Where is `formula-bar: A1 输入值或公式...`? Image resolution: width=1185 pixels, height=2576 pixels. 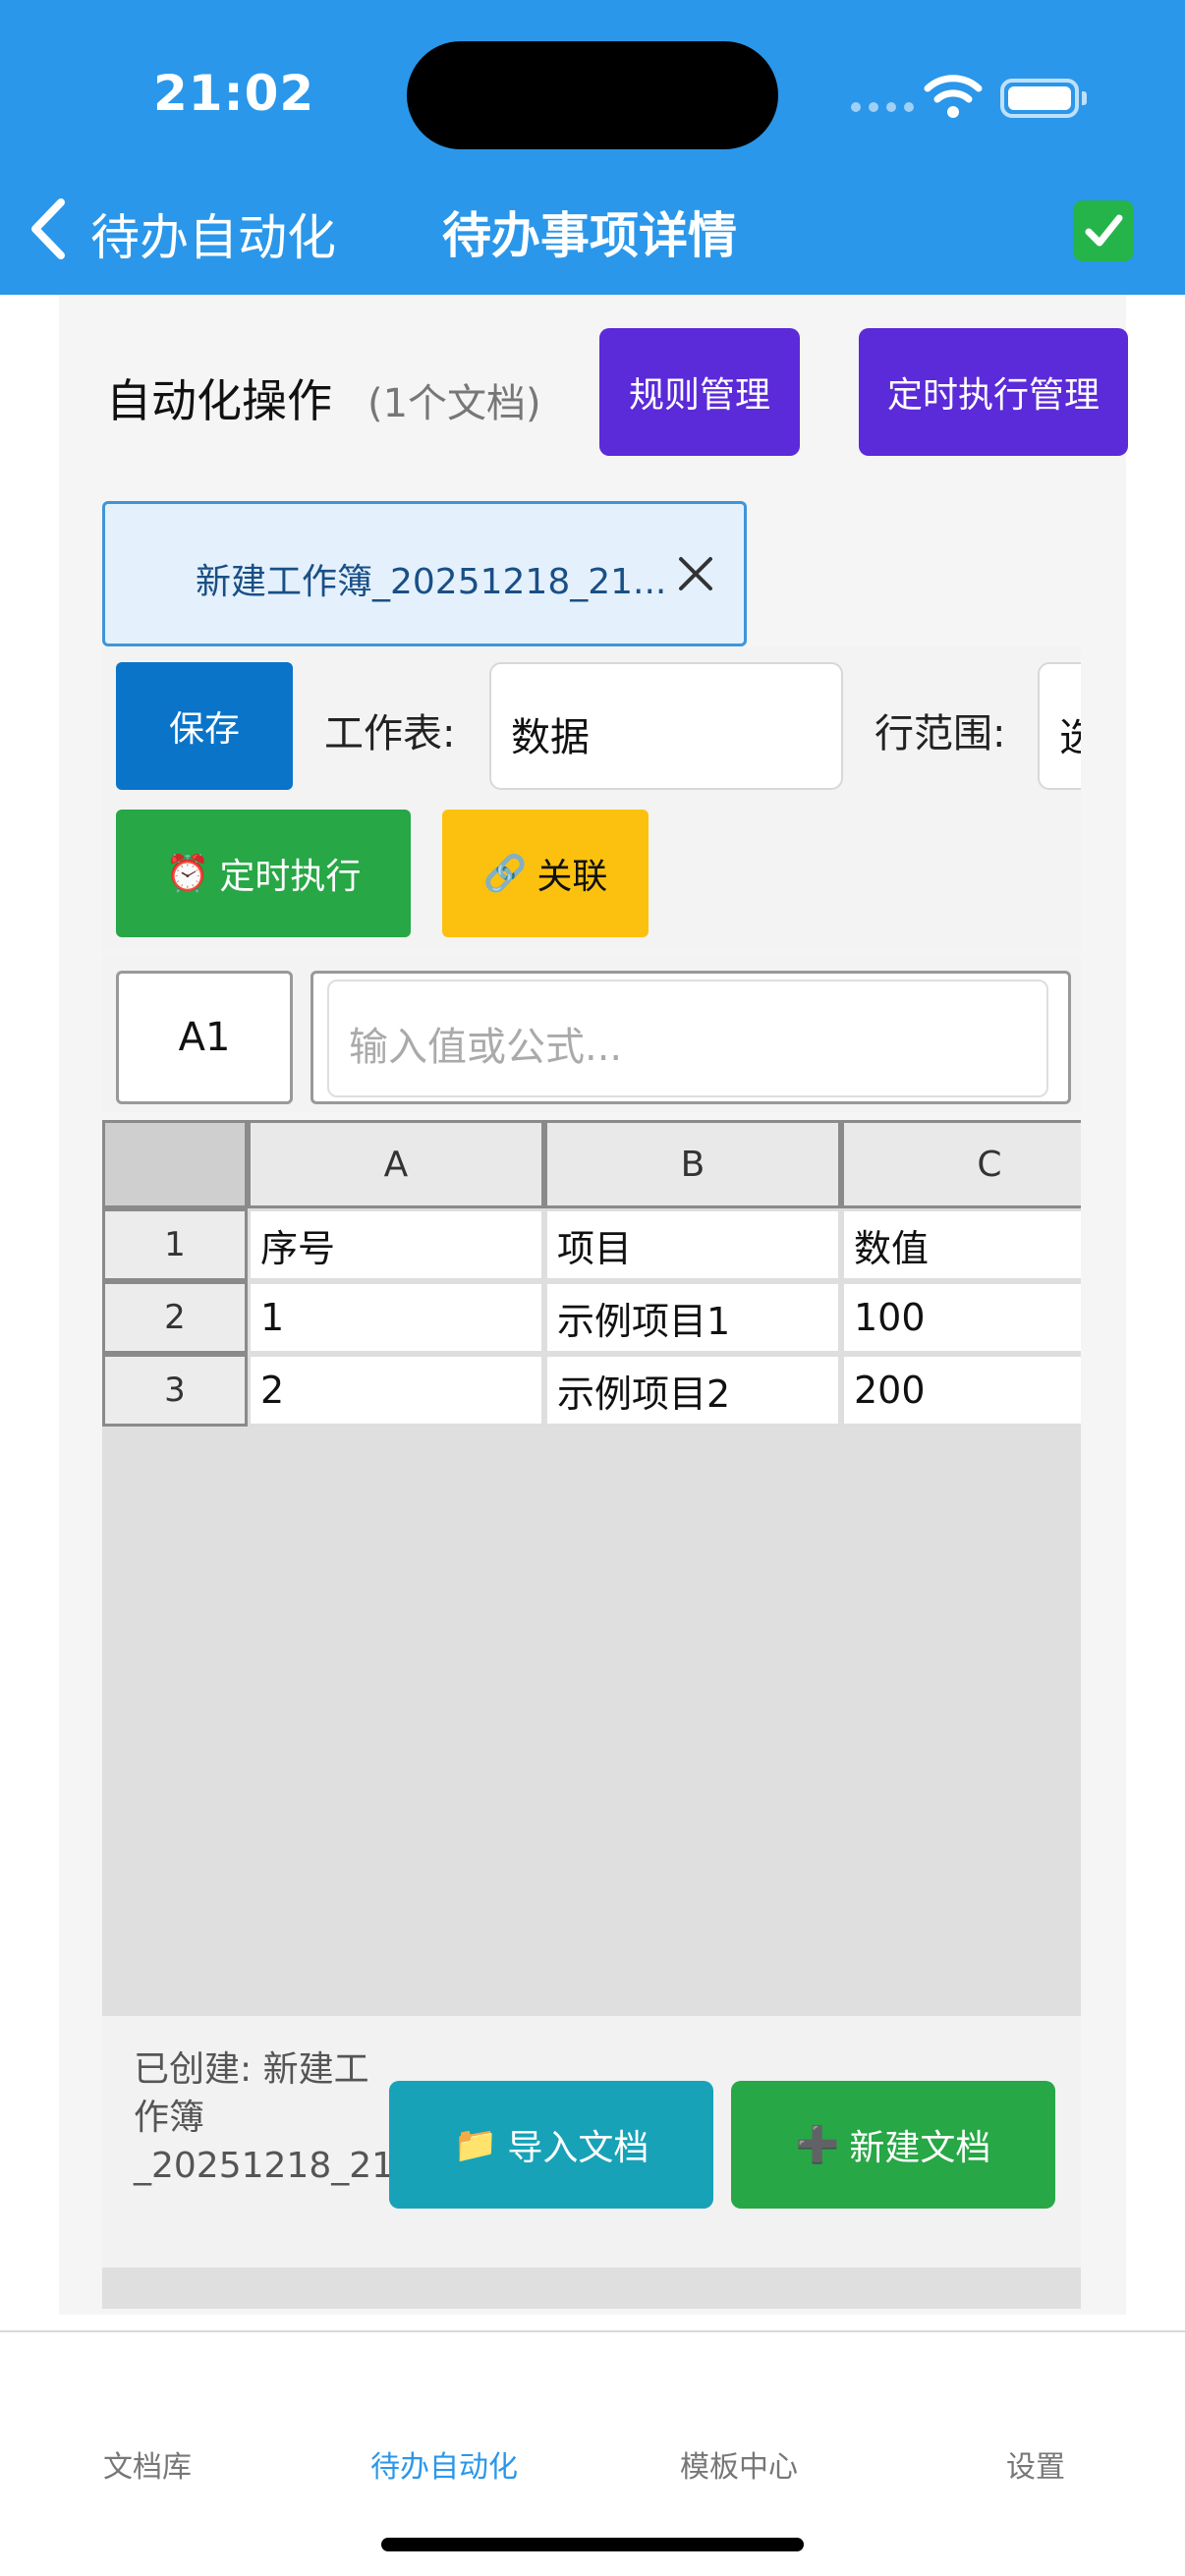
formula-bar: A1 输入值或公式... is located at coordinates (592, 1033).